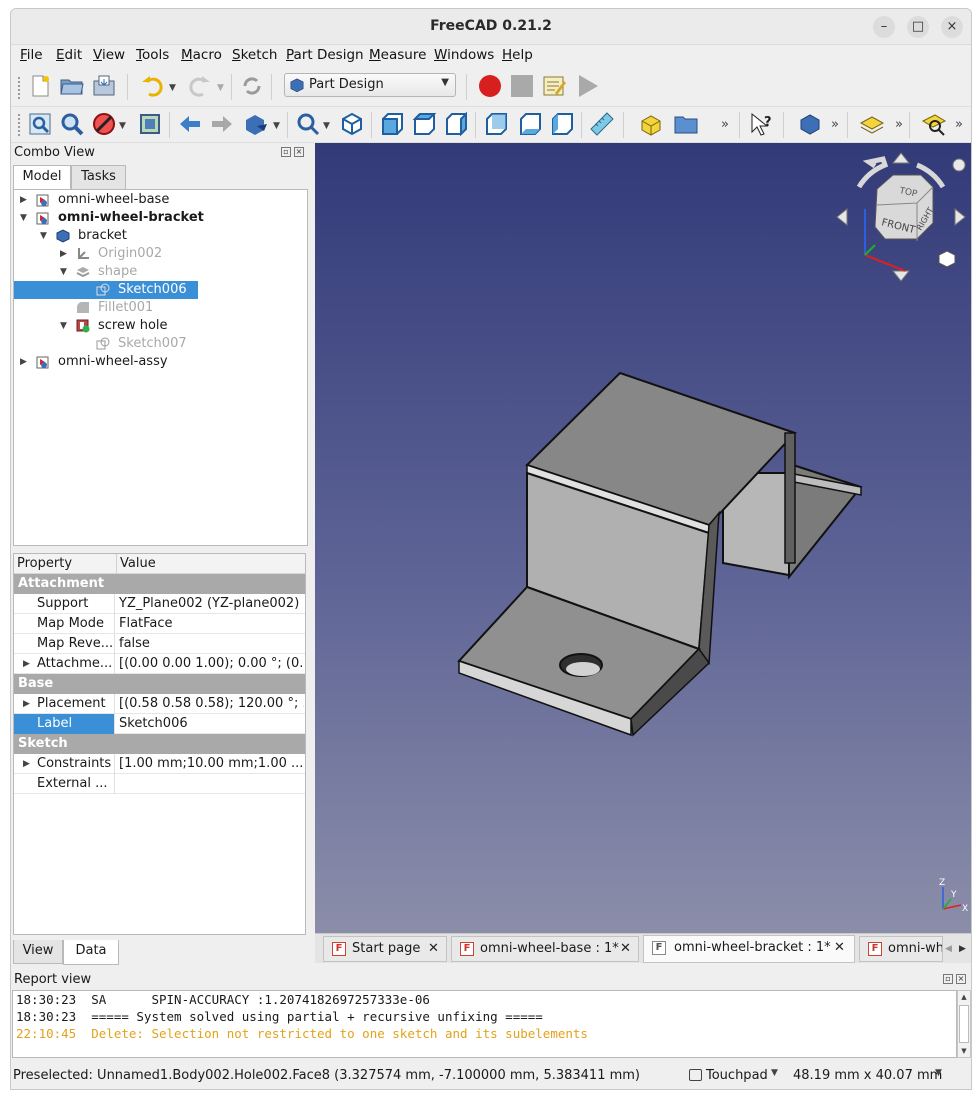 The image size is (980, 1098). What do you see at coordinates (545, 949) in the screenshot?
I see `tab-omni-wheel-base: F omni-wheel-base : 1* ✕` at bounding box center [545, 949].